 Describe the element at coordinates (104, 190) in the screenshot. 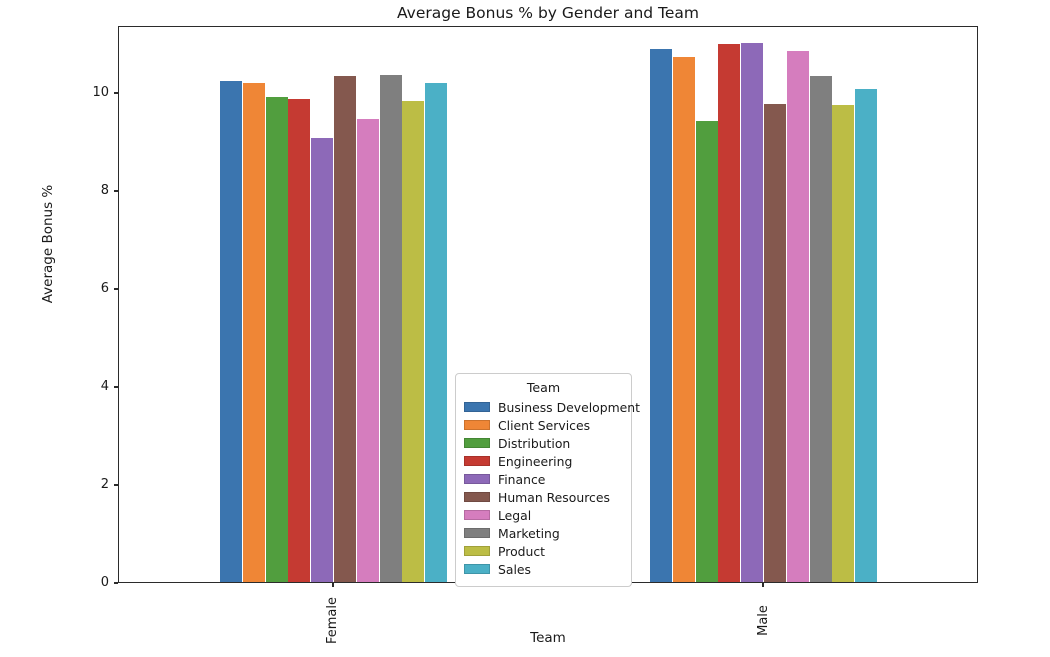

I see `y-tick-label: 8` at that location.